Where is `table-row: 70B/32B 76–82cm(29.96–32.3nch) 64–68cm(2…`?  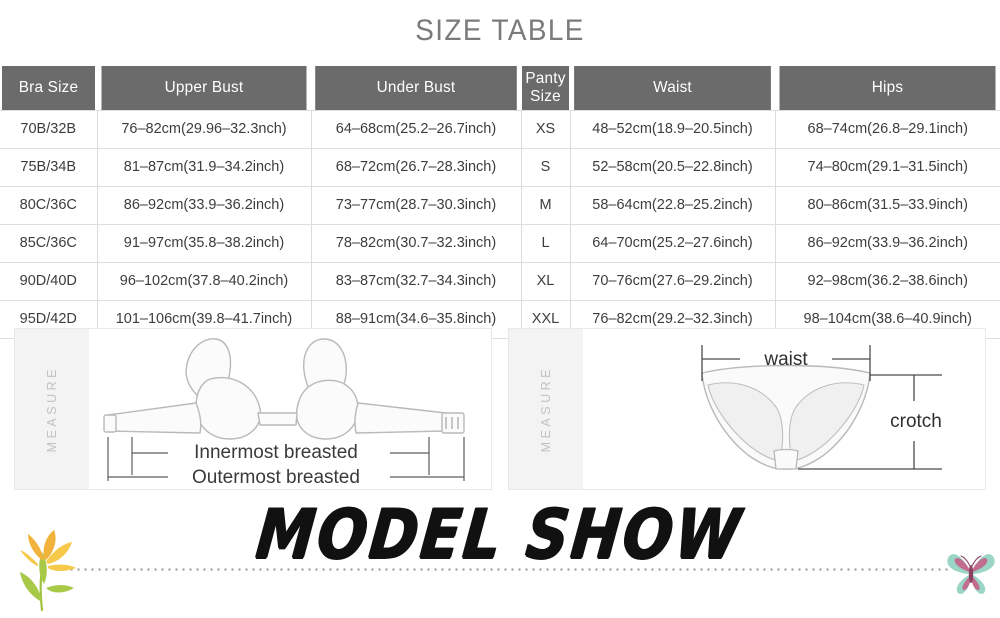 table-row: 70B/32B 76–82cm(29.96–32.3nch) 64–68cm(2… is located at coordinates (500, 129).